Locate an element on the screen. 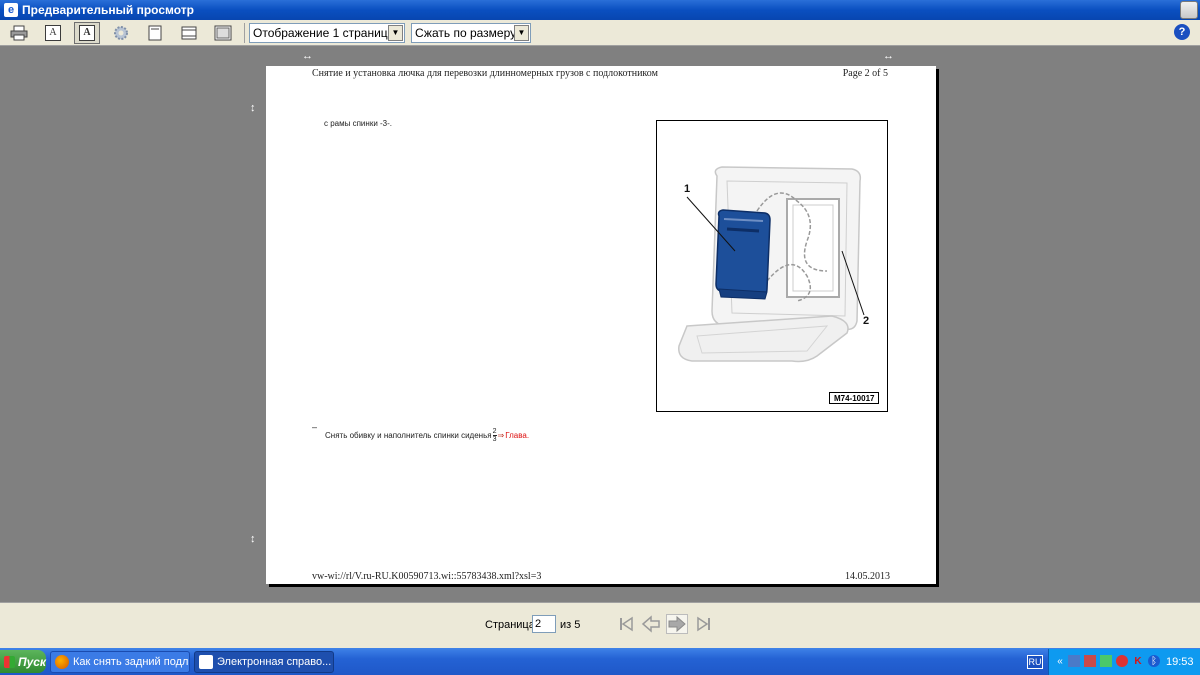 This screenshot has width=1200, height=675. bluetooth-icon: ᛒ is located at coordinates (1154, 661).